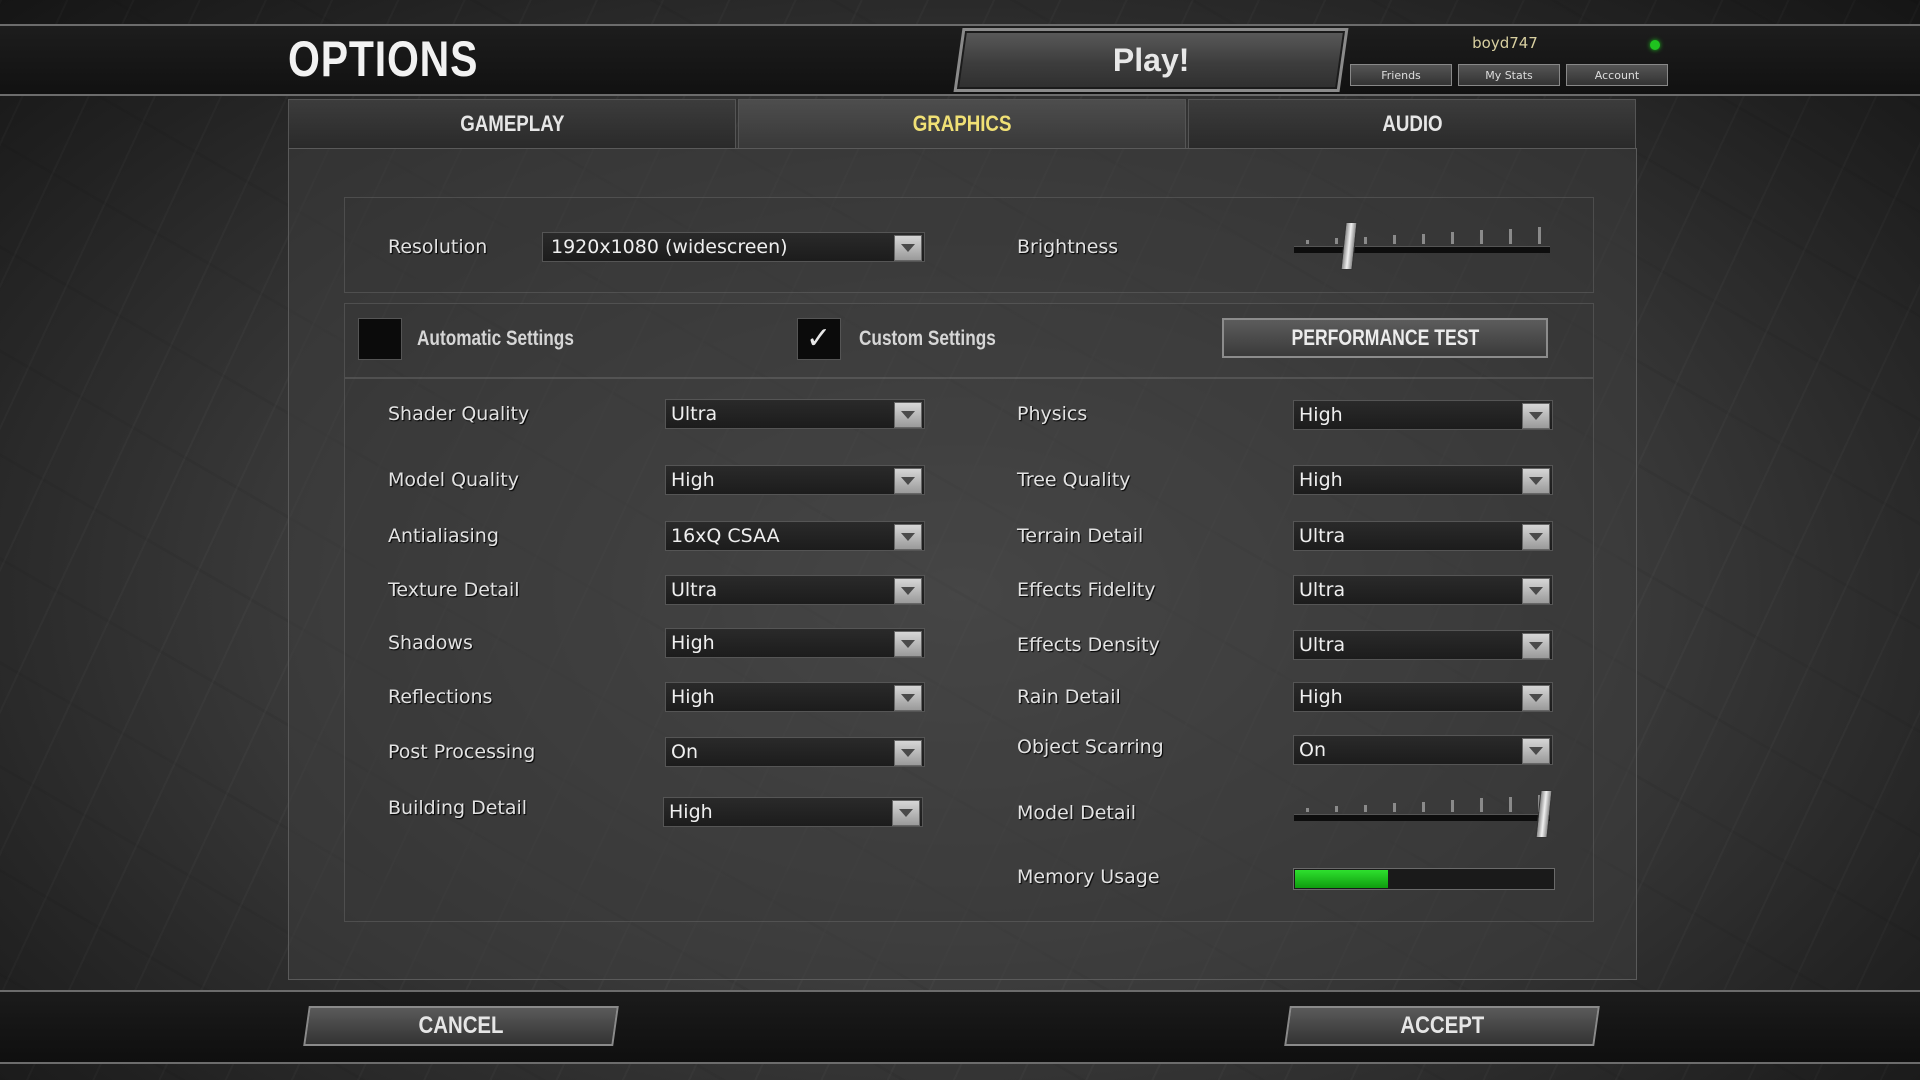  What do you see at coordinates (461, 1026) in the screenshot?
I see `cancel-button: CANCEL` at bounding box center [461, 1026].